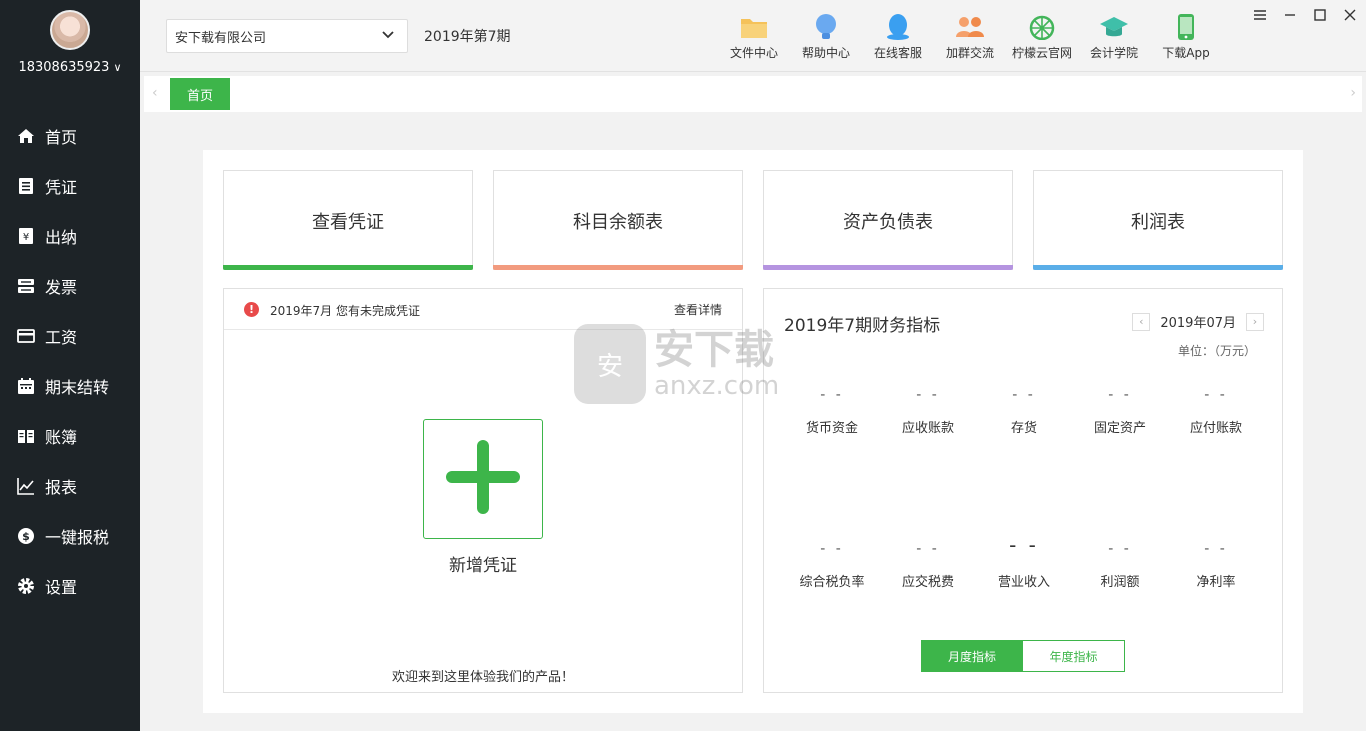  Describe the element at coordinates (483, 479) in the screenshot. I see `add-voucher-button` at that location.